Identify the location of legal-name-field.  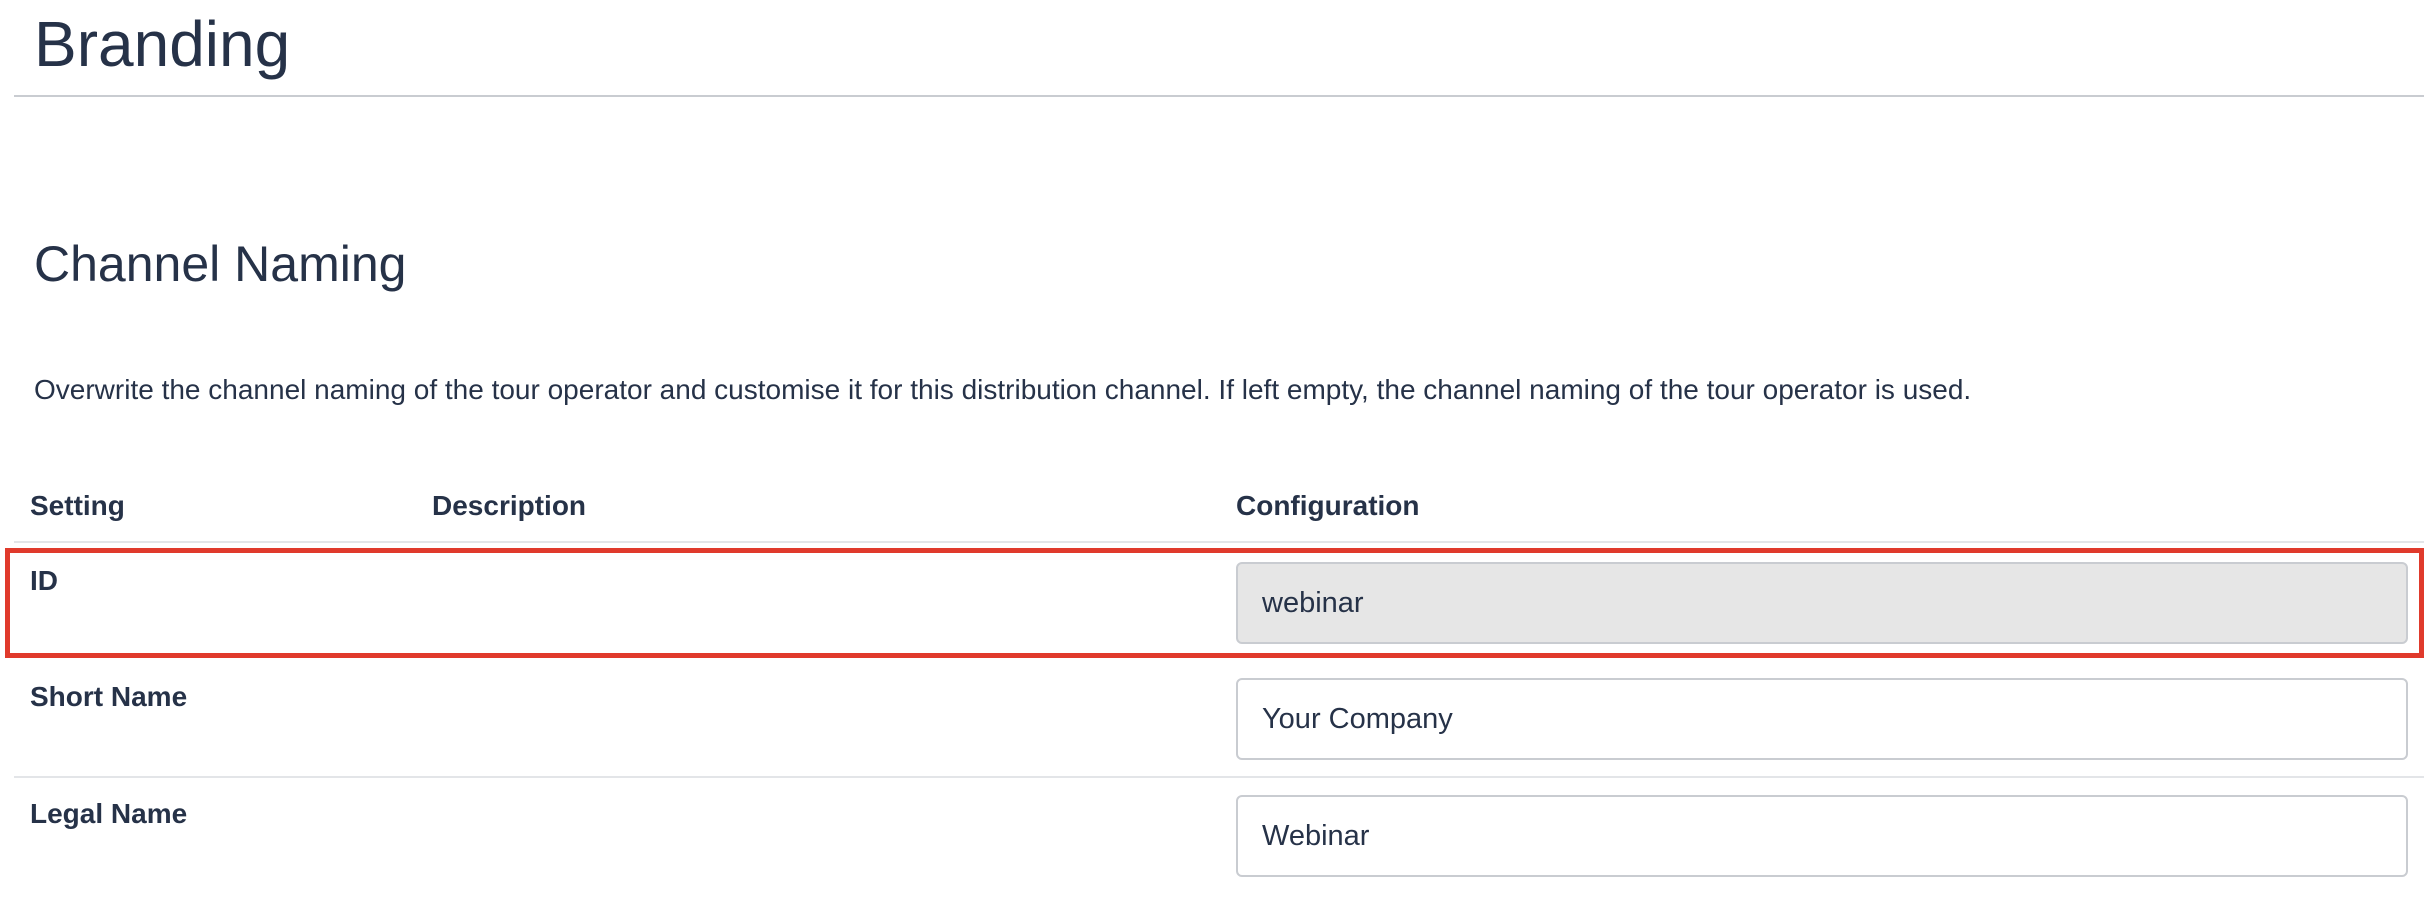
(1822, 836).